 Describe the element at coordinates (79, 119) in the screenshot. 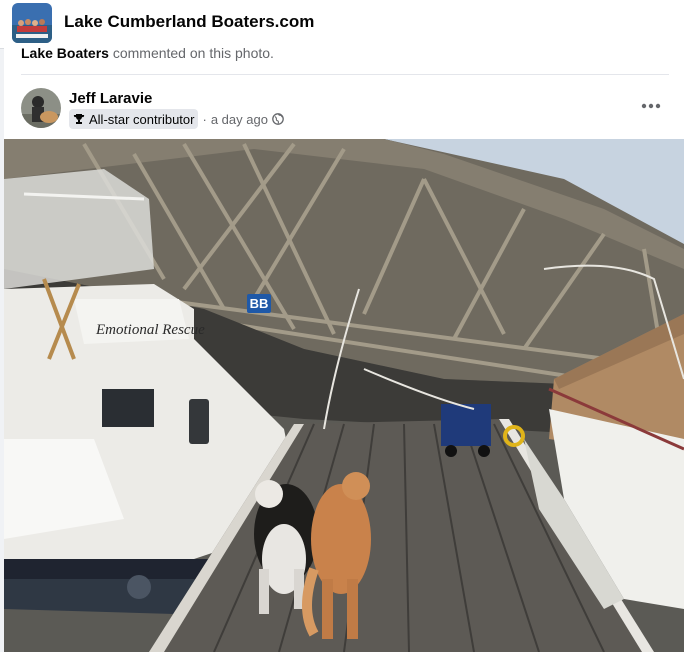

I see `trophy-icon` at that location.